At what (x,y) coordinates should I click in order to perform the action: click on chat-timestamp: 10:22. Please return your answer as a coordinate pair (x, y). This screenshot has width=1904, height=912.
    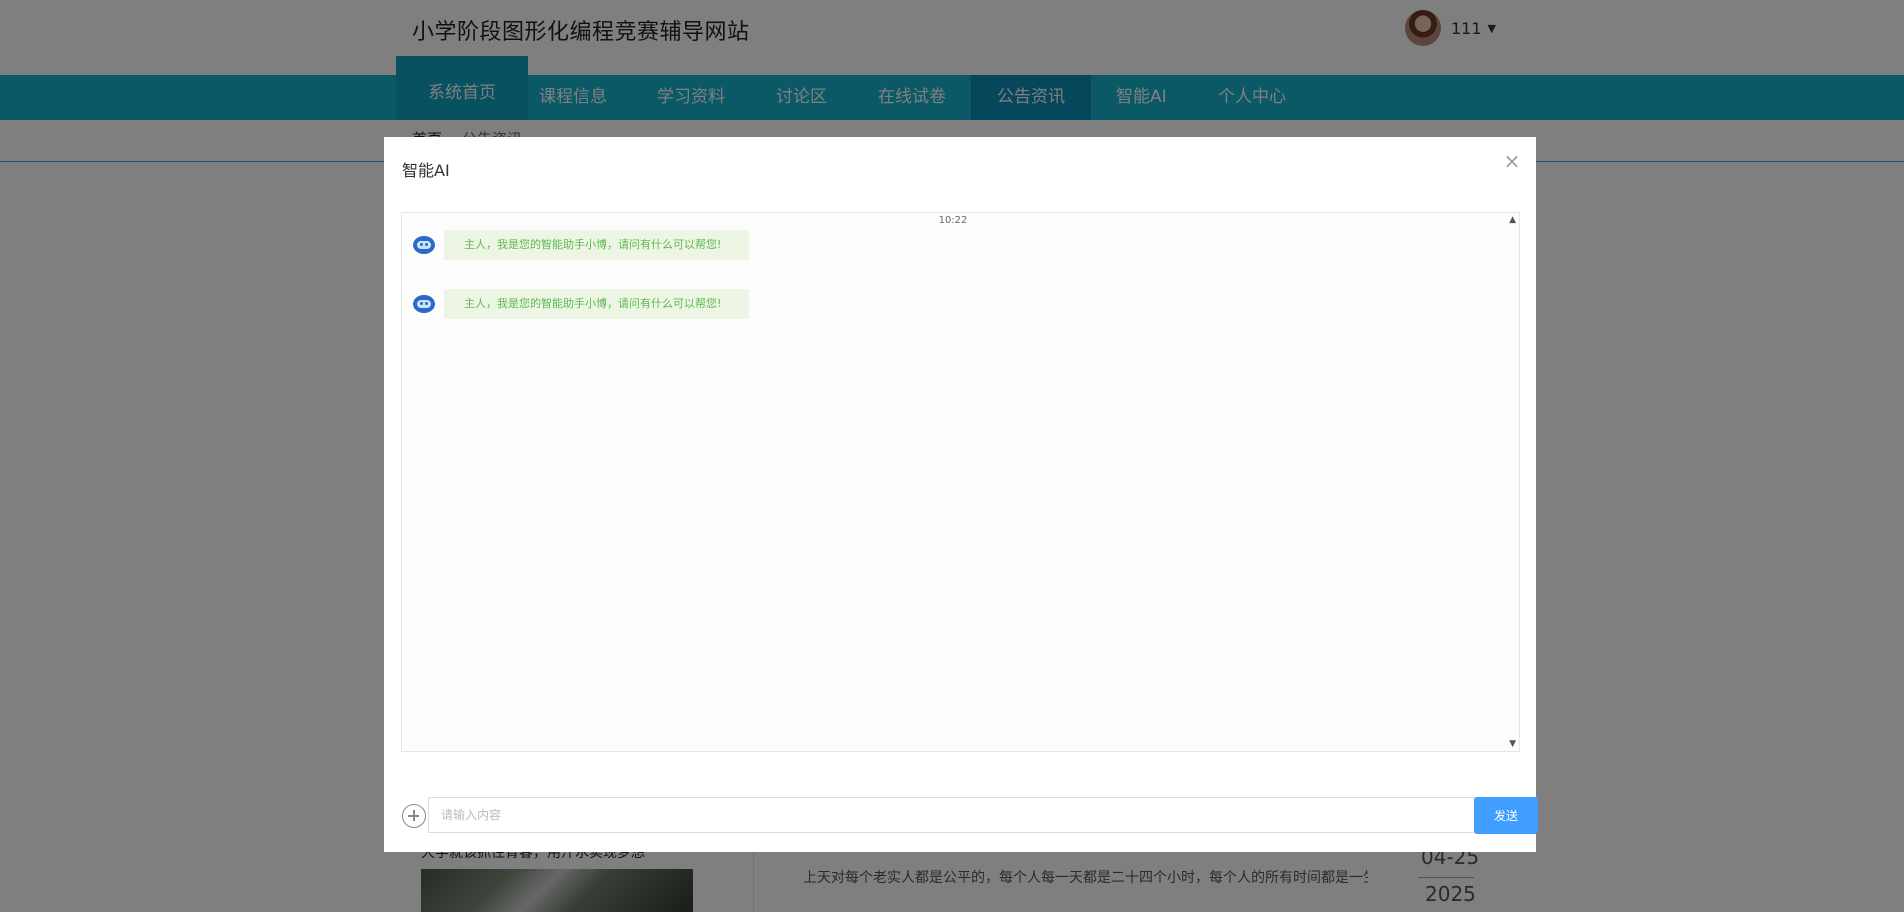
    Looking at the image, I should click on (953, 220).